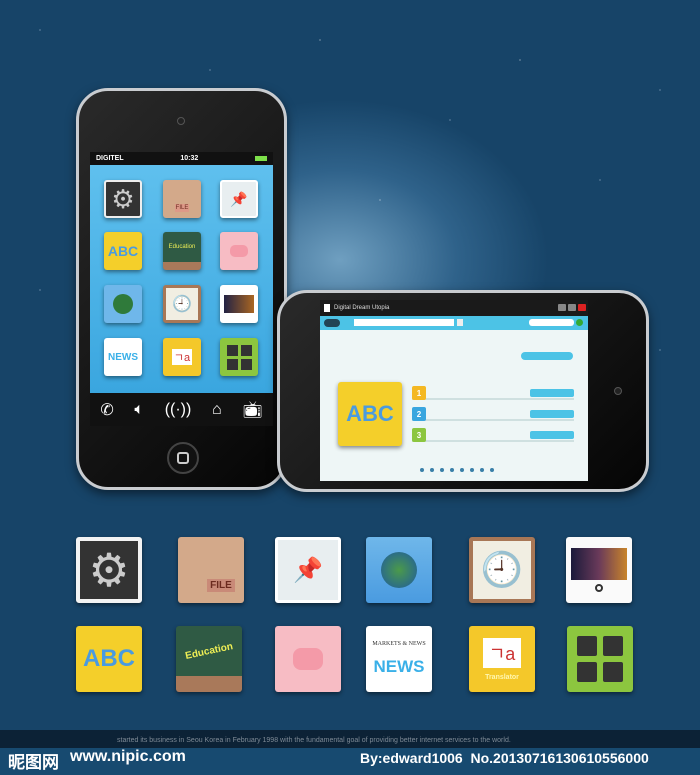 Image resolution: width=700 pixels, height=775 pixels. Describe the element at coordinates (454, 308) in the screenshot. I see `window-titlebar: Digital Dream Utopia` at that location.